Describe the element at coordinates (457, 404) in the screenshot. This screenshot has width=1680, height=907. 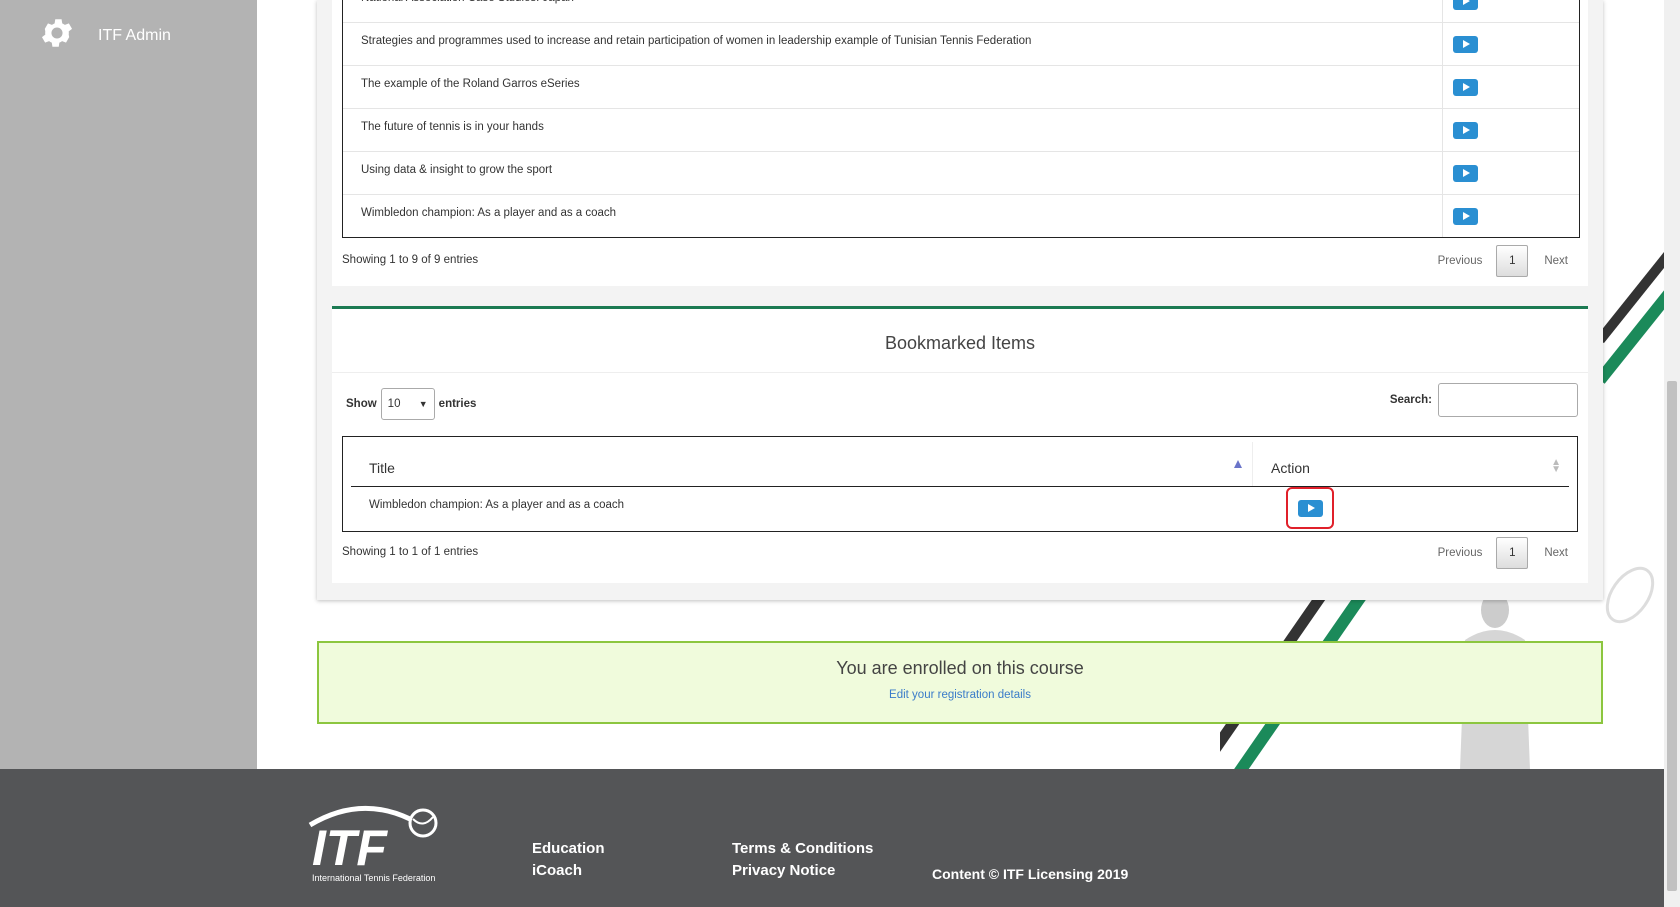
I see `entries-label: entries` at that location.